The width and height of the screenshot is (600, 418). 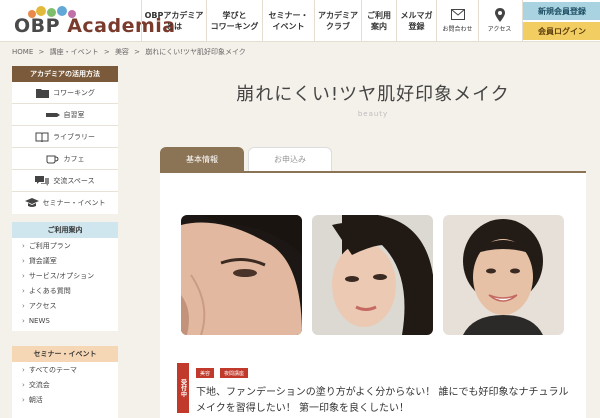 I want to click on sidebar-link: › 交流会, so click(x=65, y=384).